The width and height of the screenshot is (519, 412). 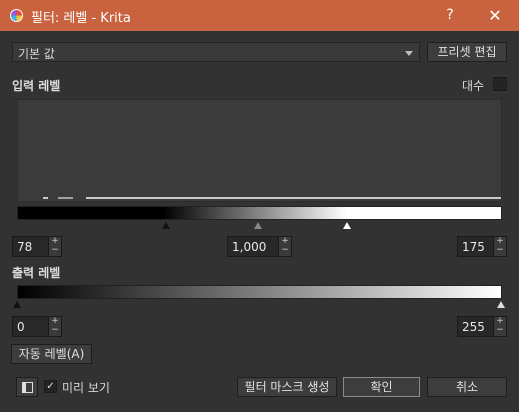 What do you see at coordinates (166, 225) in the screenshot?
I see `input-black-handle` at bounding box center [166, 225].